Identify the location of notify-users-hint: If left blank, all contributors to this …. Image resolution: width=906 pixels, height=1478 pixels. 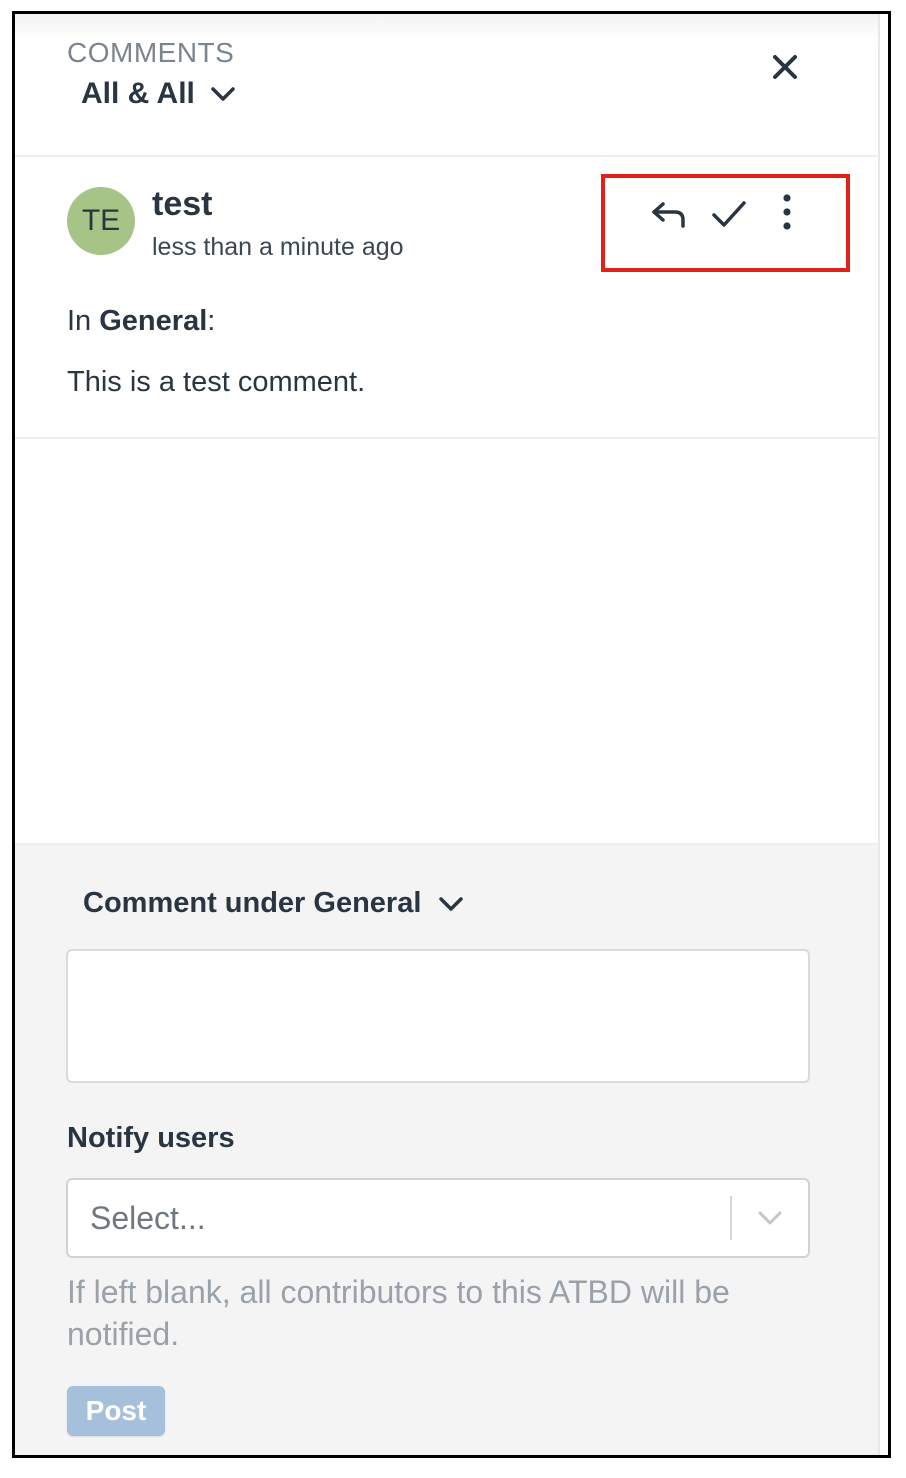
(398, 1313).